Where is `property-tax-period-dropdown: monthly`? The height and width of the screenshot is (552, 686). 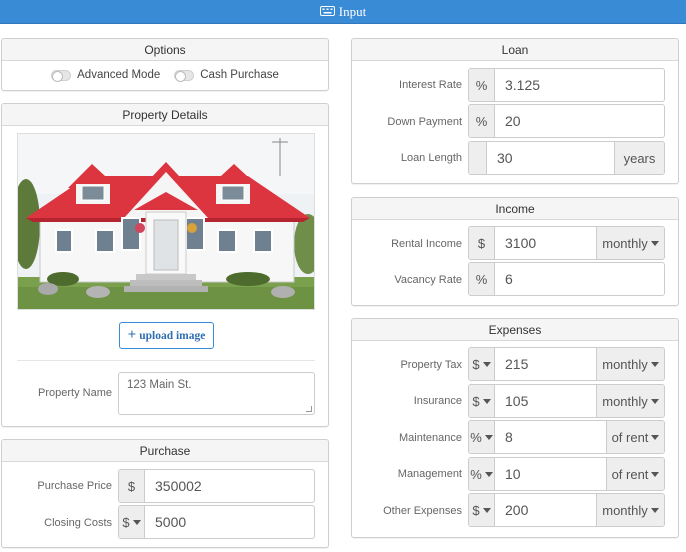
property-tax-period-dropdown: monthly is located at coordinates (630, 364).